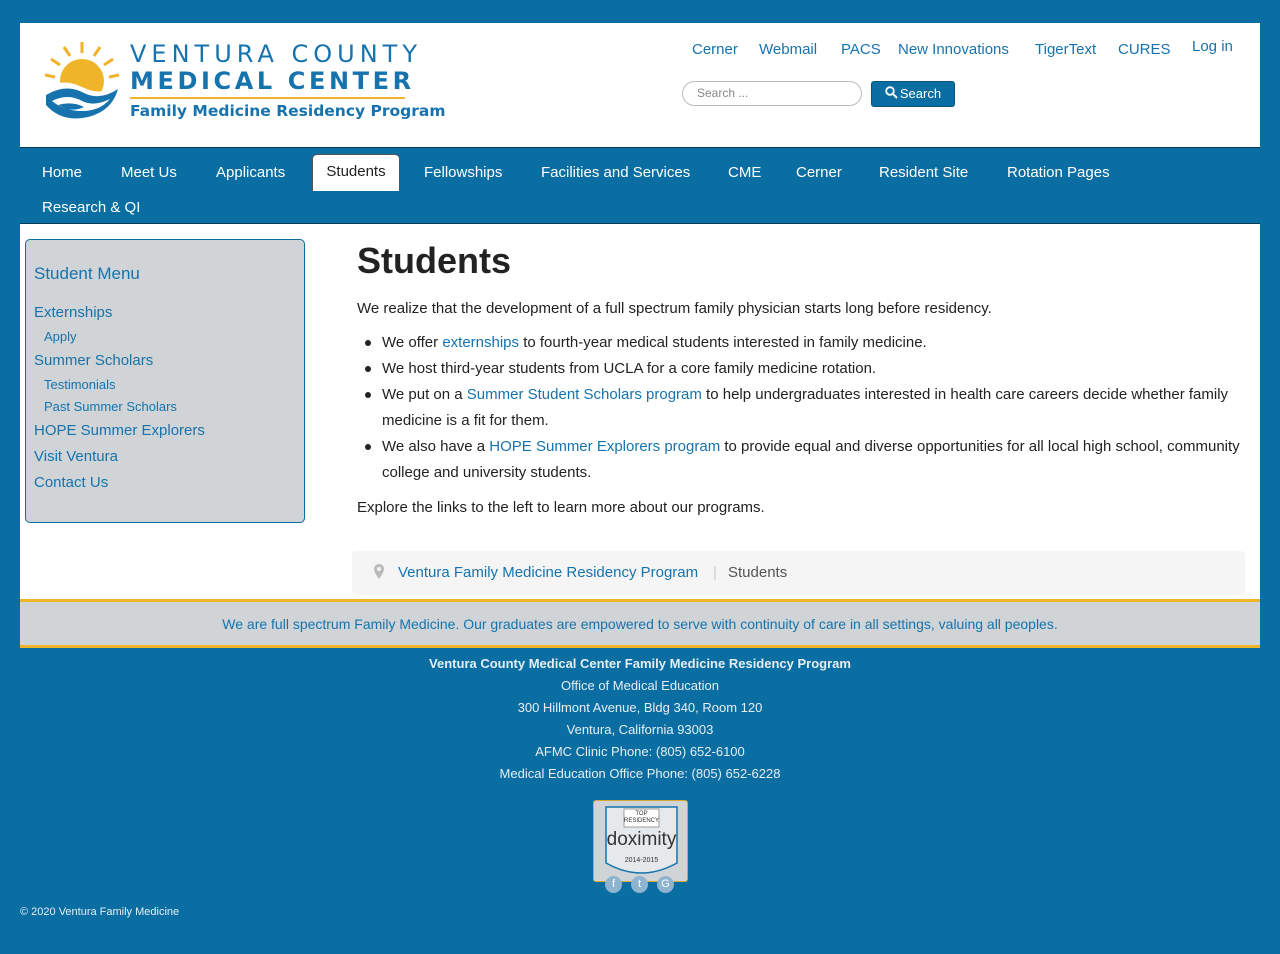 The width and height of the screenshot is (1280, 954). I want to click on student-menu-title: Student Menu, so click(87, 273).